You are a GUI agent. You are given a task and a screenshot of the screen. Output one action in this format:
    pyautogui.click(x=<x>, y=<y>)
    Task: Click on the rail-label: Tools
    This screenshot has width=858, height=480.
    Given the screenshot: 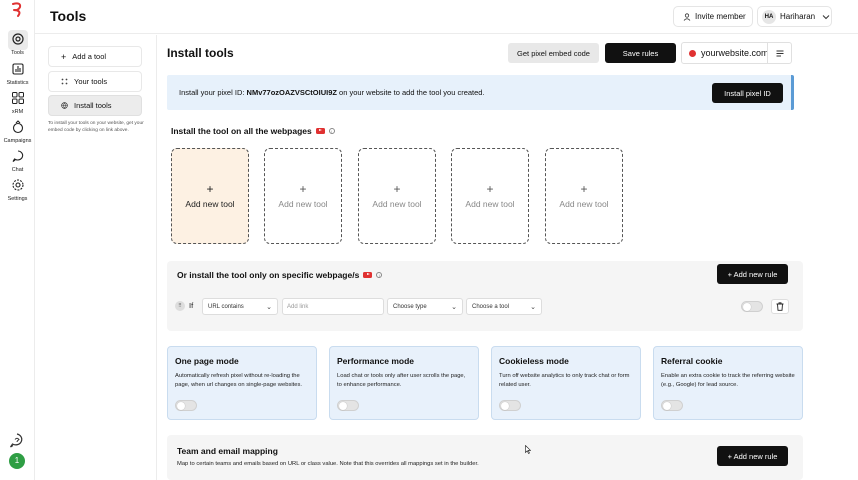 What is the action you would take?
    pyautogui.click(x=17, y=53)
    